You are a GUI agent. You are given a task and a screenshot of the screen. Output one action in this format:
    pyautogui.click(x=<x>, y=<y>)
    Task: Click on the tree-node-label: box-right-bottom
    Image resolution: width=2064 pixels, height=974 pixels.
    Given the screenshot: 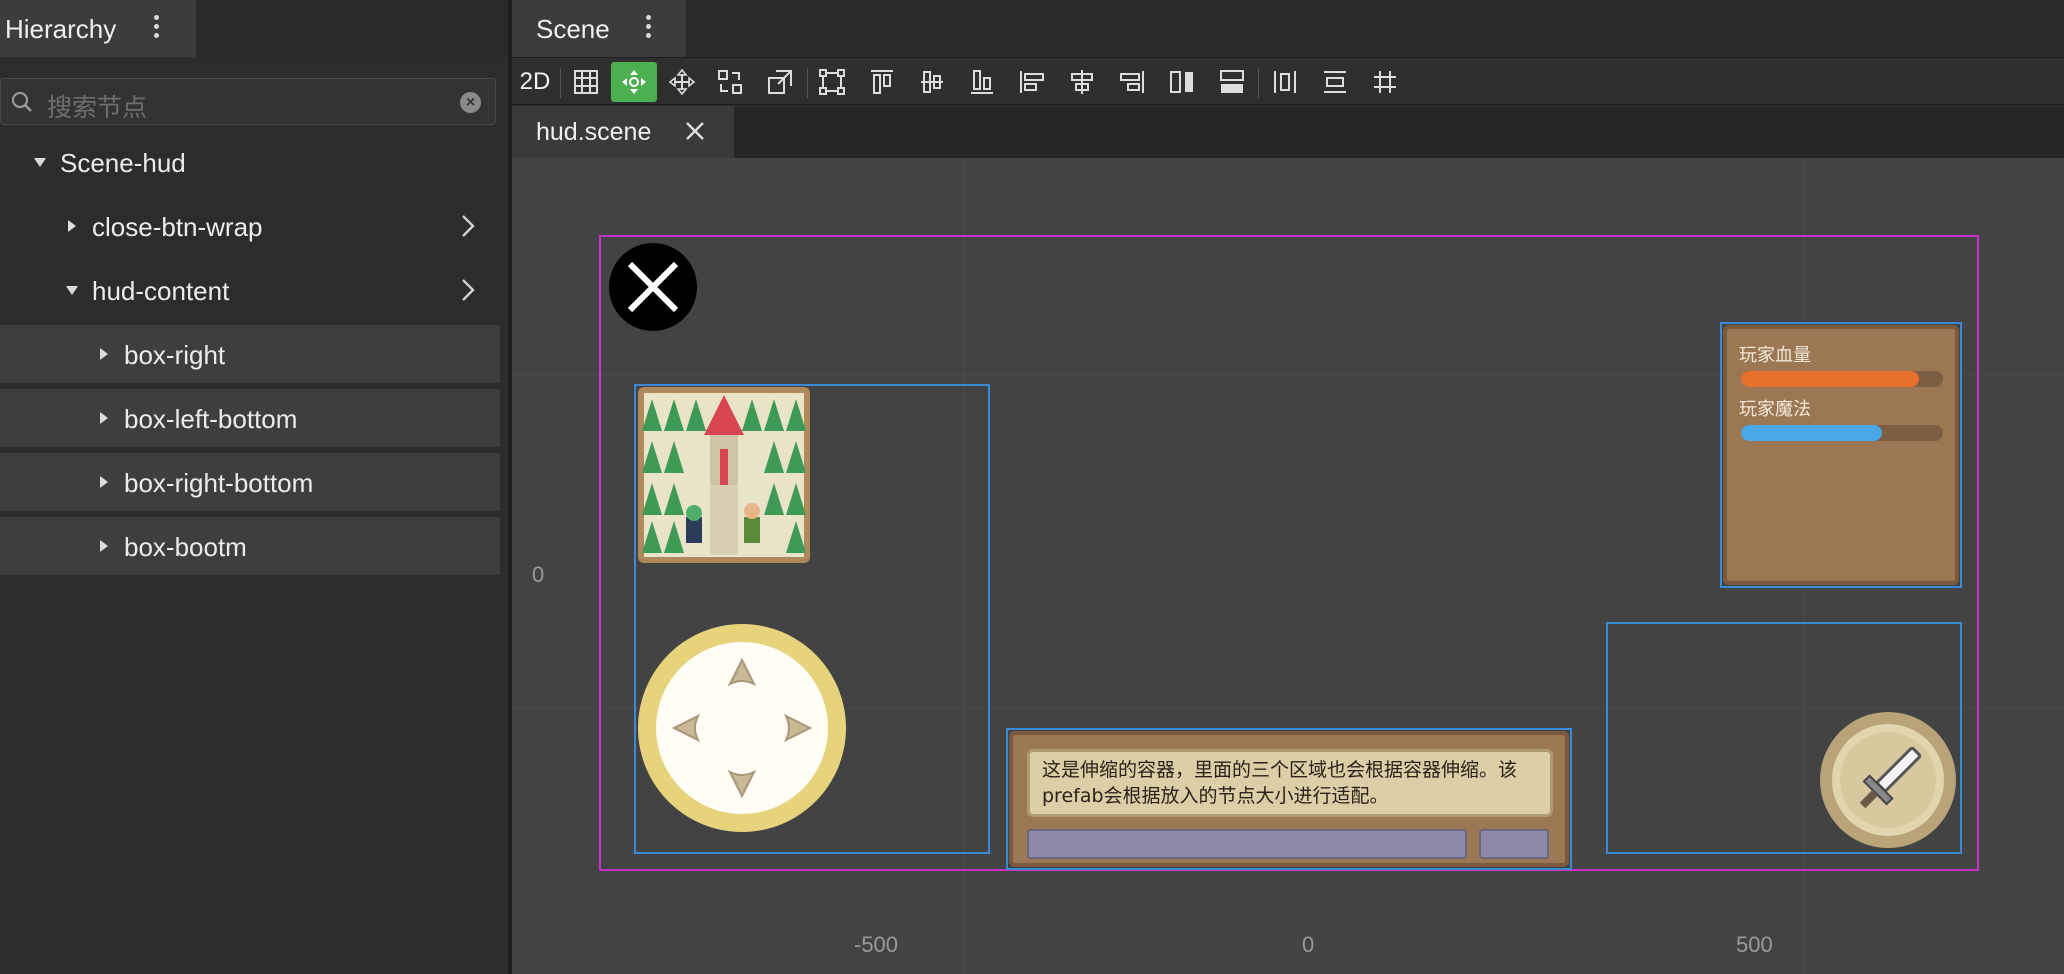 What is the action you would take?
    pyautogui.click(x=219, y=483)
    